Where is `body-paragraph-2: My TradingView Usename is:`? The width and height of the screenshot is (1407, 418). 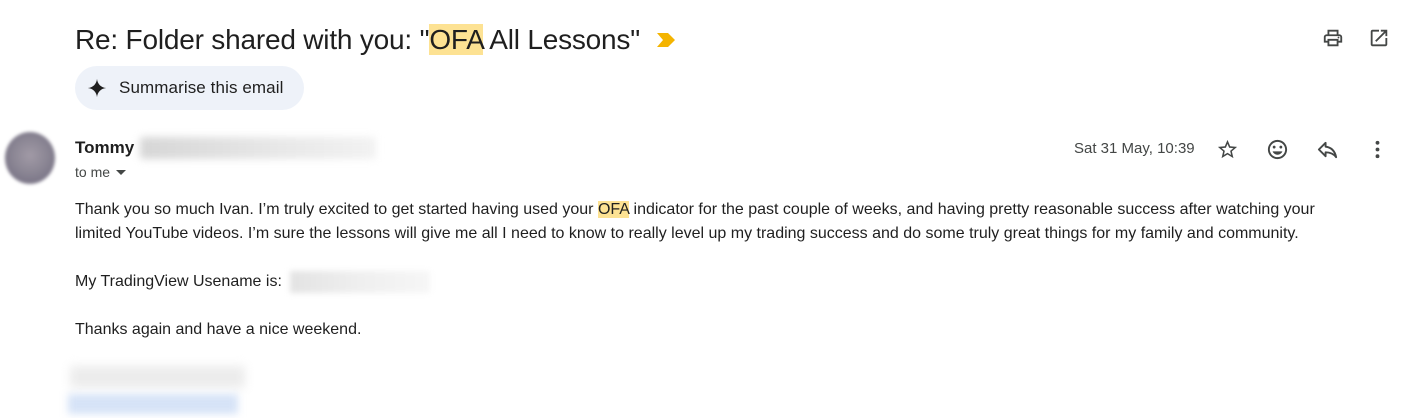 body-paragraph-2: My TradingView Usename is: is located at coordinates (720, 282).